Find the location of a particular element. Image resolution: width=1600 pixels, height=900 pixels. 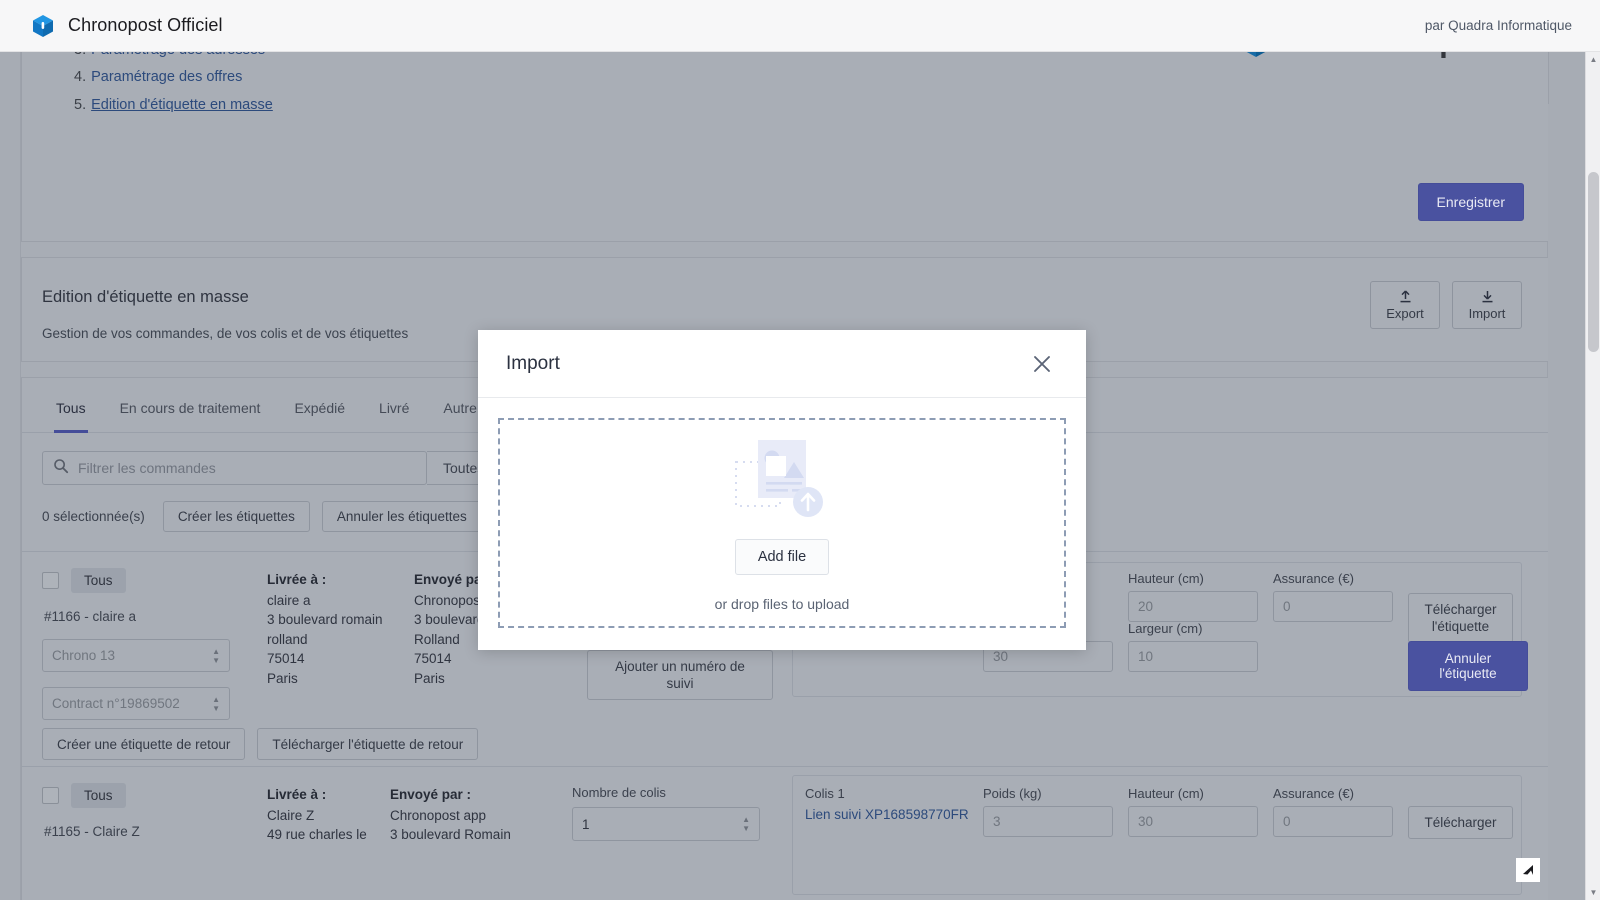

offer-select: Chrono 13 ▲ ▼ is located at coordinates (136, 655).